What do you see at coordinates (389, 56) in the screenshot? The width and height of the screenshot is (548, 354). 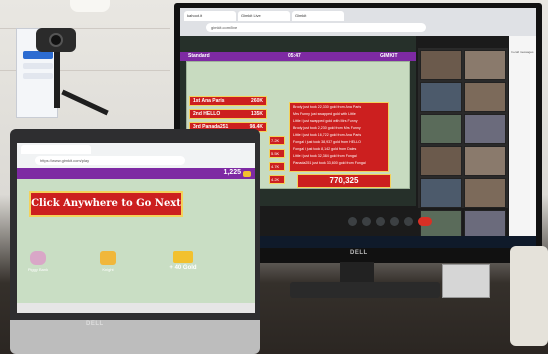 I see `brand-label: GIMKIT` at bounding box center [389, 56].